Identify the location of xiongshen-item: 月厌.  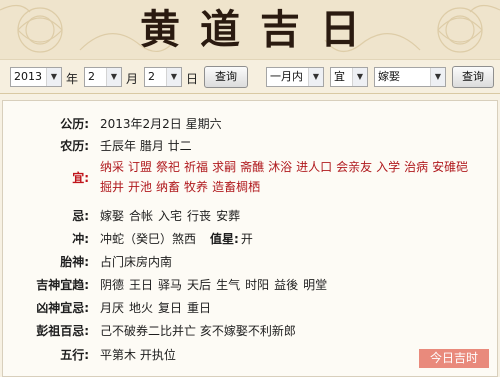
(112, 308).